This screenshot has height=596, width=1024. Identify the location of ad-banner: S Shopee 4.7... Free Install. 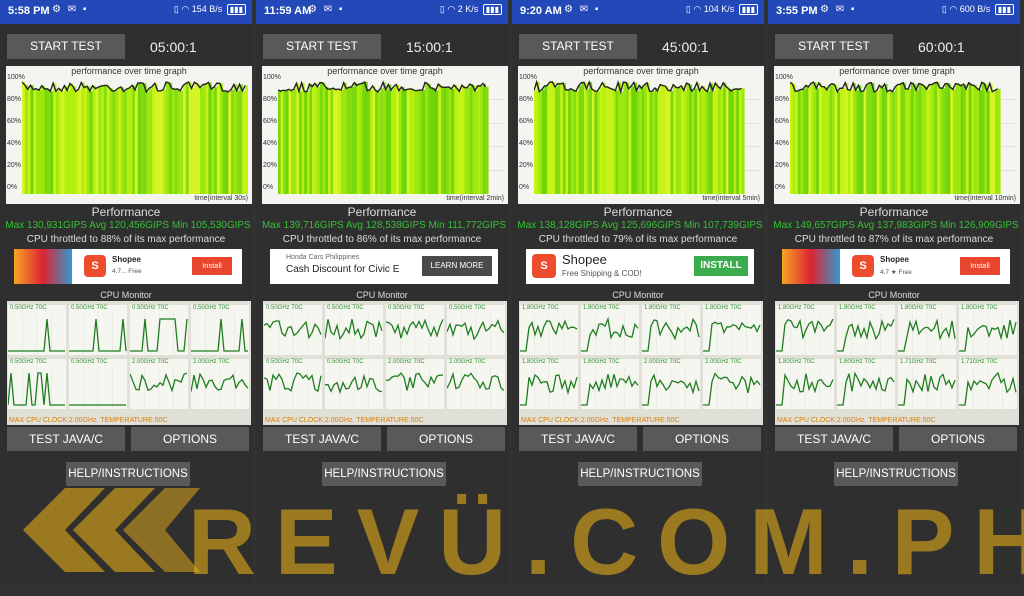
(128, 266).